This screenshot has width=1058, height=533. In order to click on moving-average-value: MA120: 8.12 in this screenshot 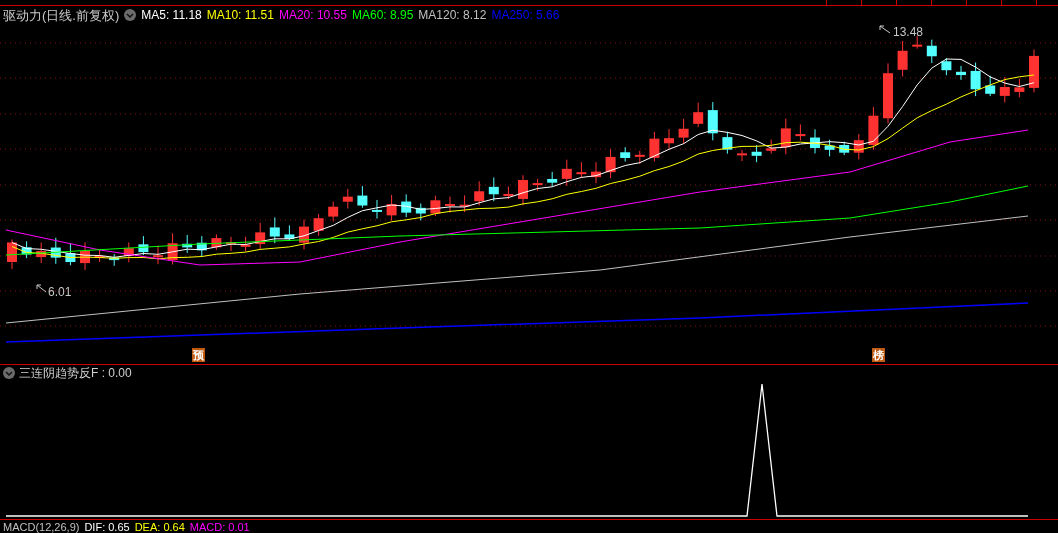, I will do `click(452, 15)`.